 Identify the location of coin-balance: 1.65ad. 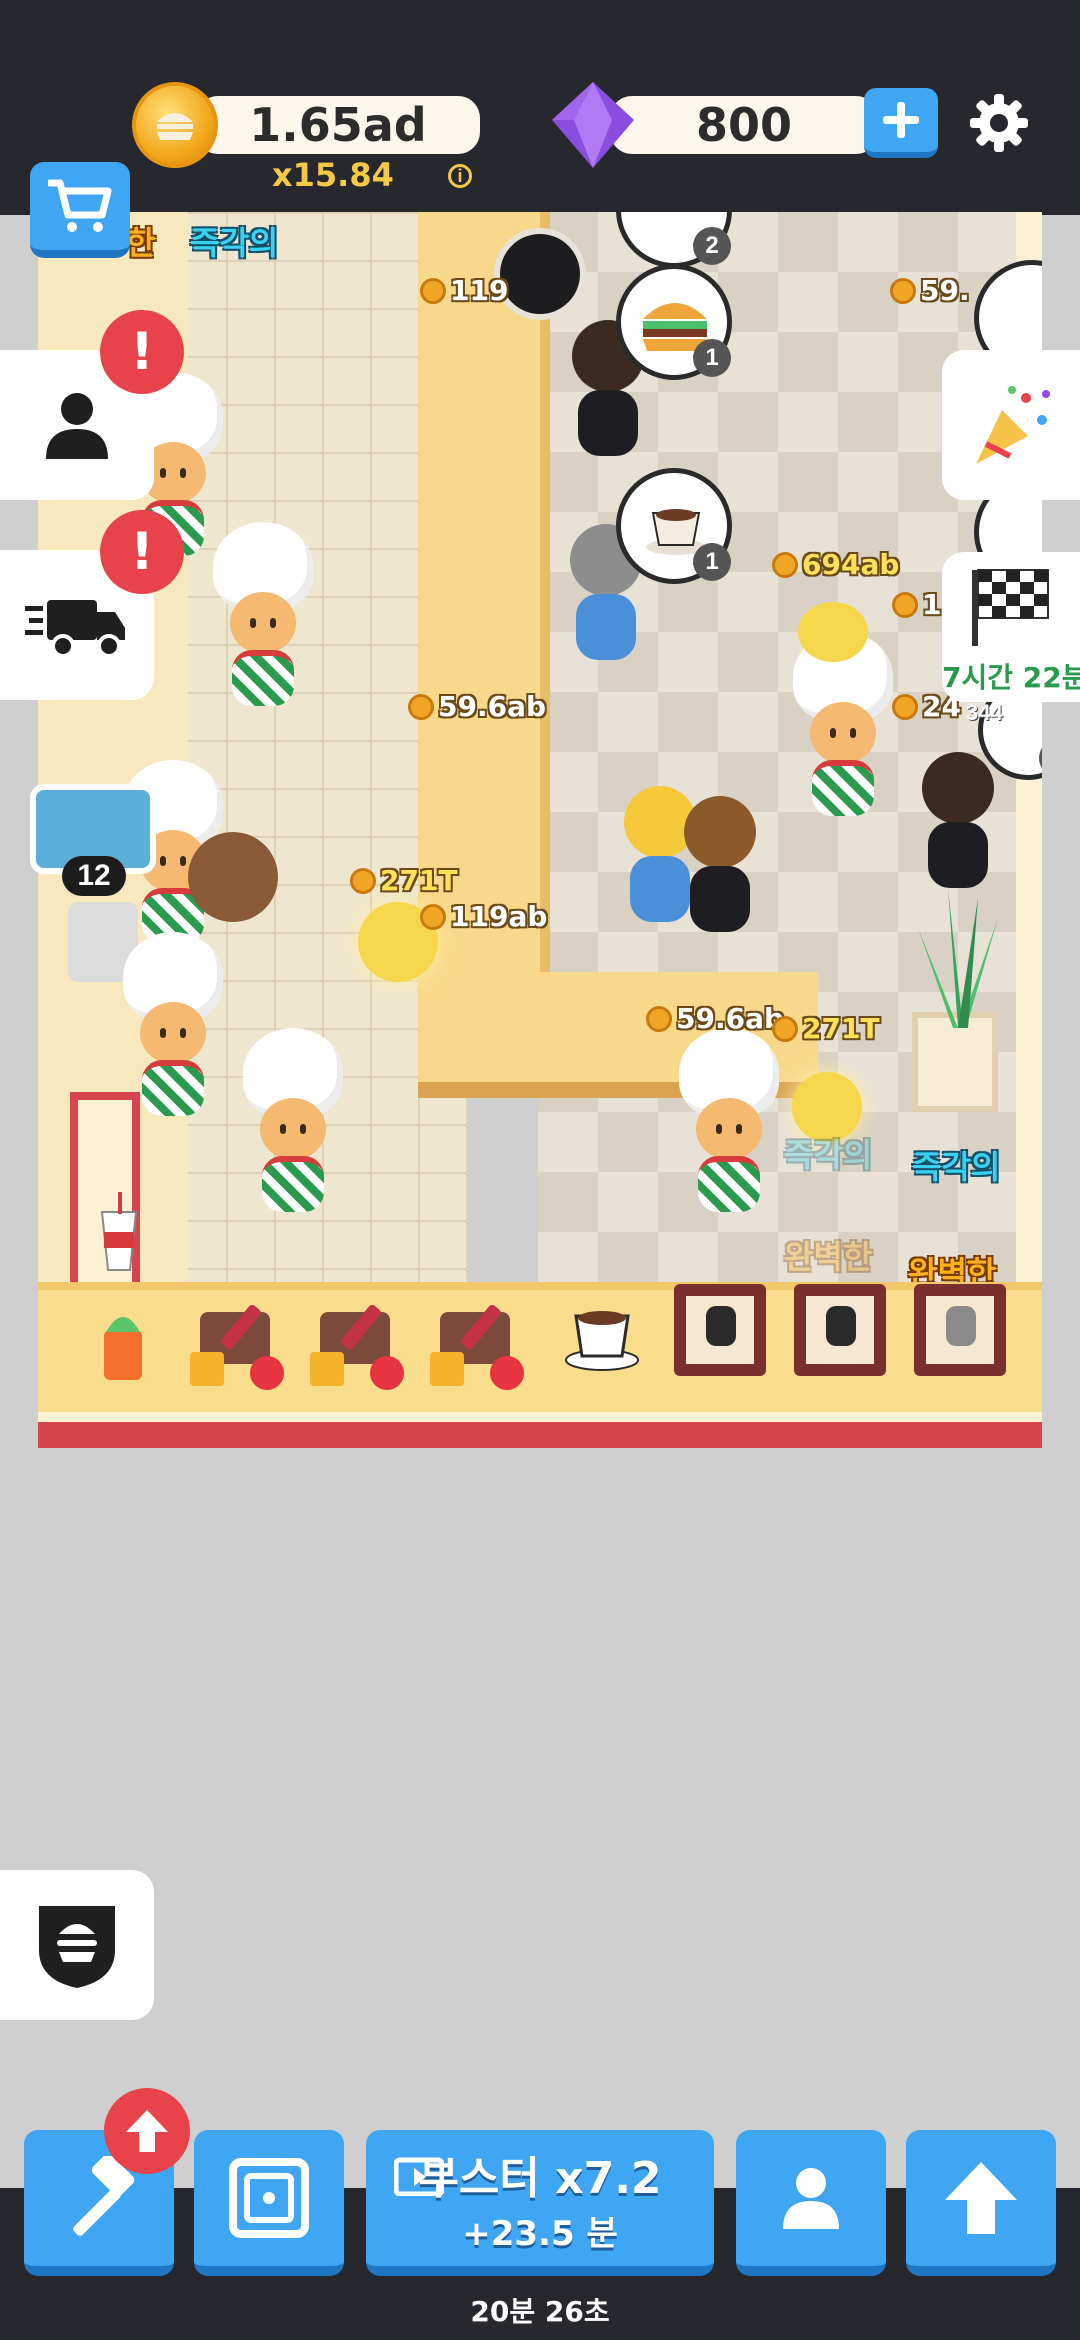
(338, 125).